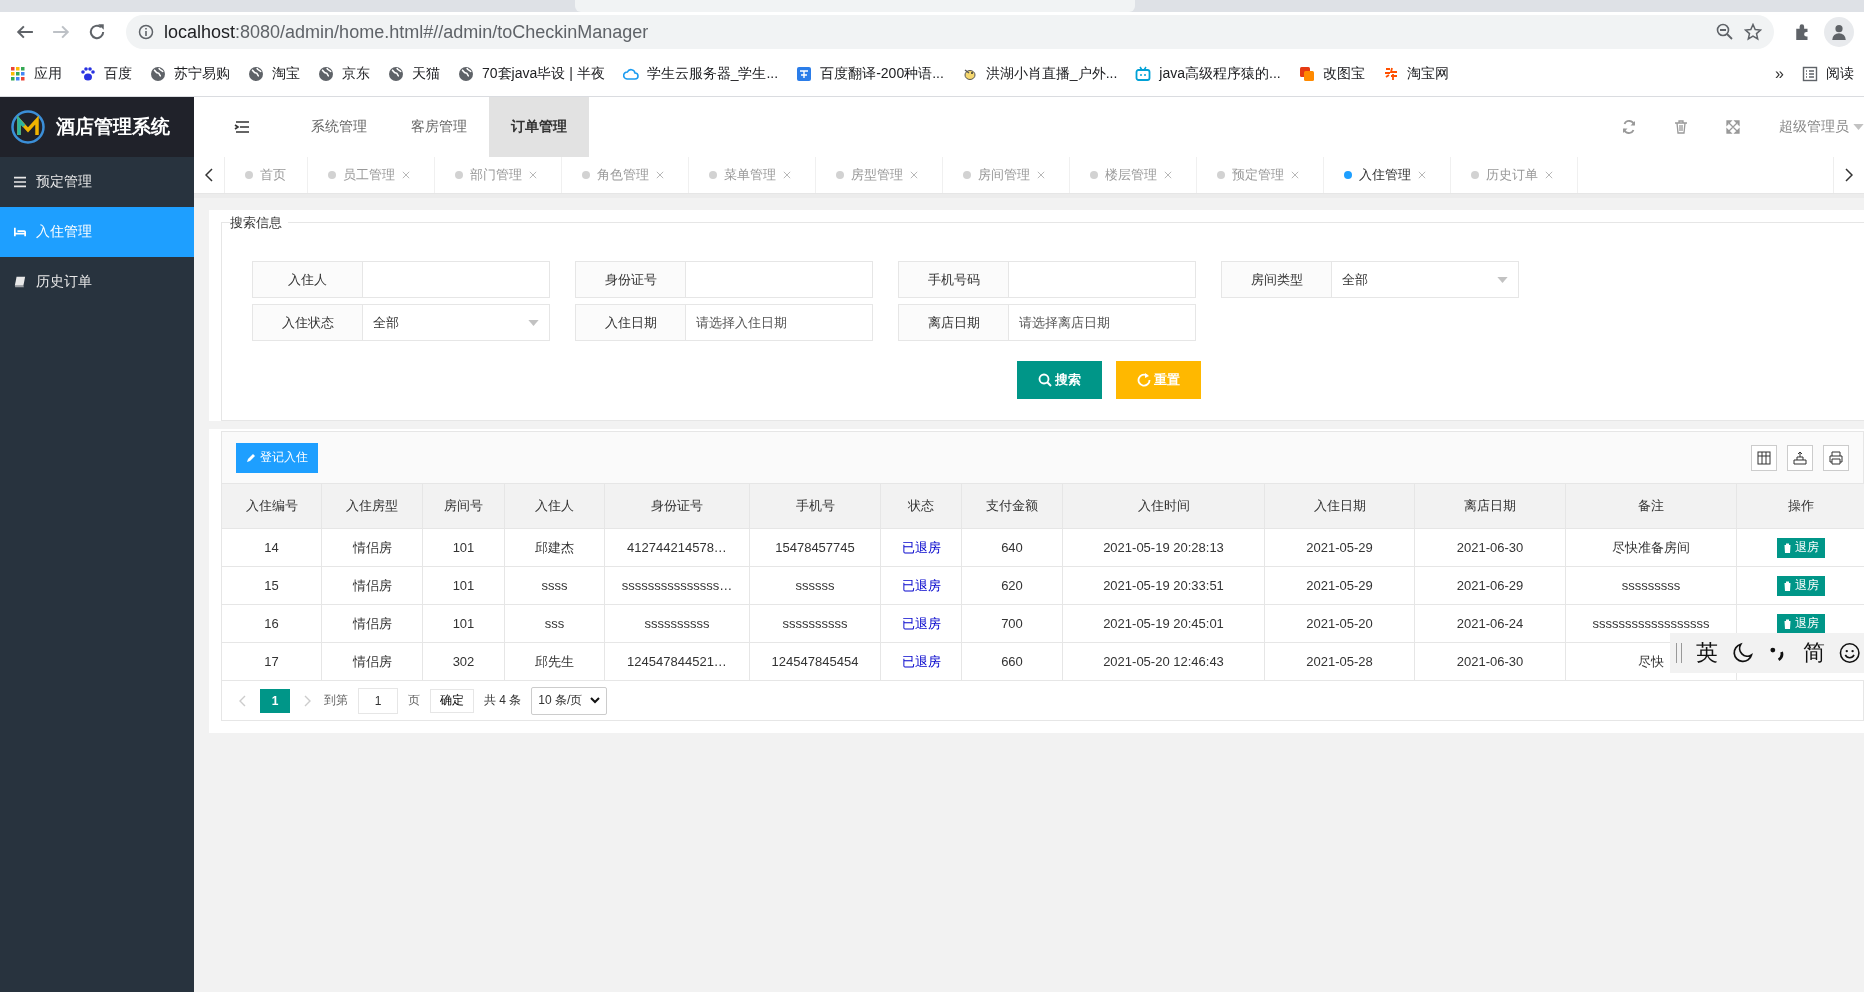  What do you see at coordinates (97, 32) in the screenshot?
I see `reload-icon` at bounding box center [97, 32].